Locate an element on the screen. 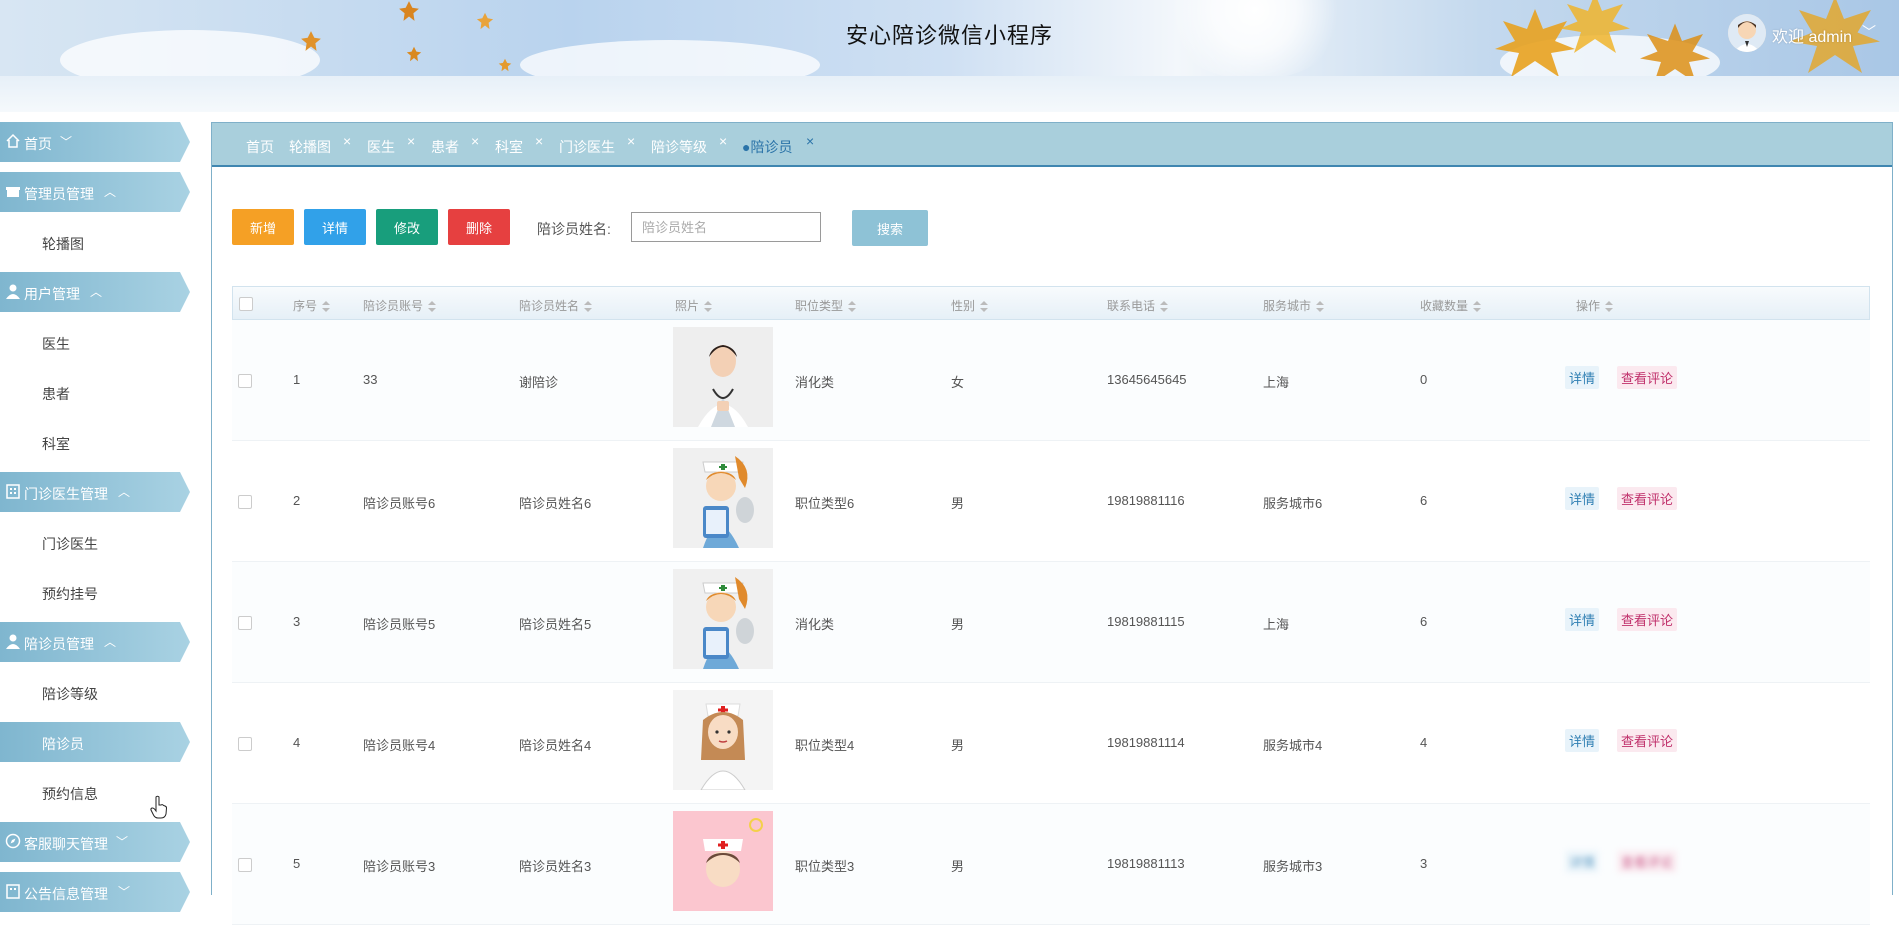 The width and height of the screenshot is (1899, 925). search-button: 搜索 is located at coordinates (890, 228).